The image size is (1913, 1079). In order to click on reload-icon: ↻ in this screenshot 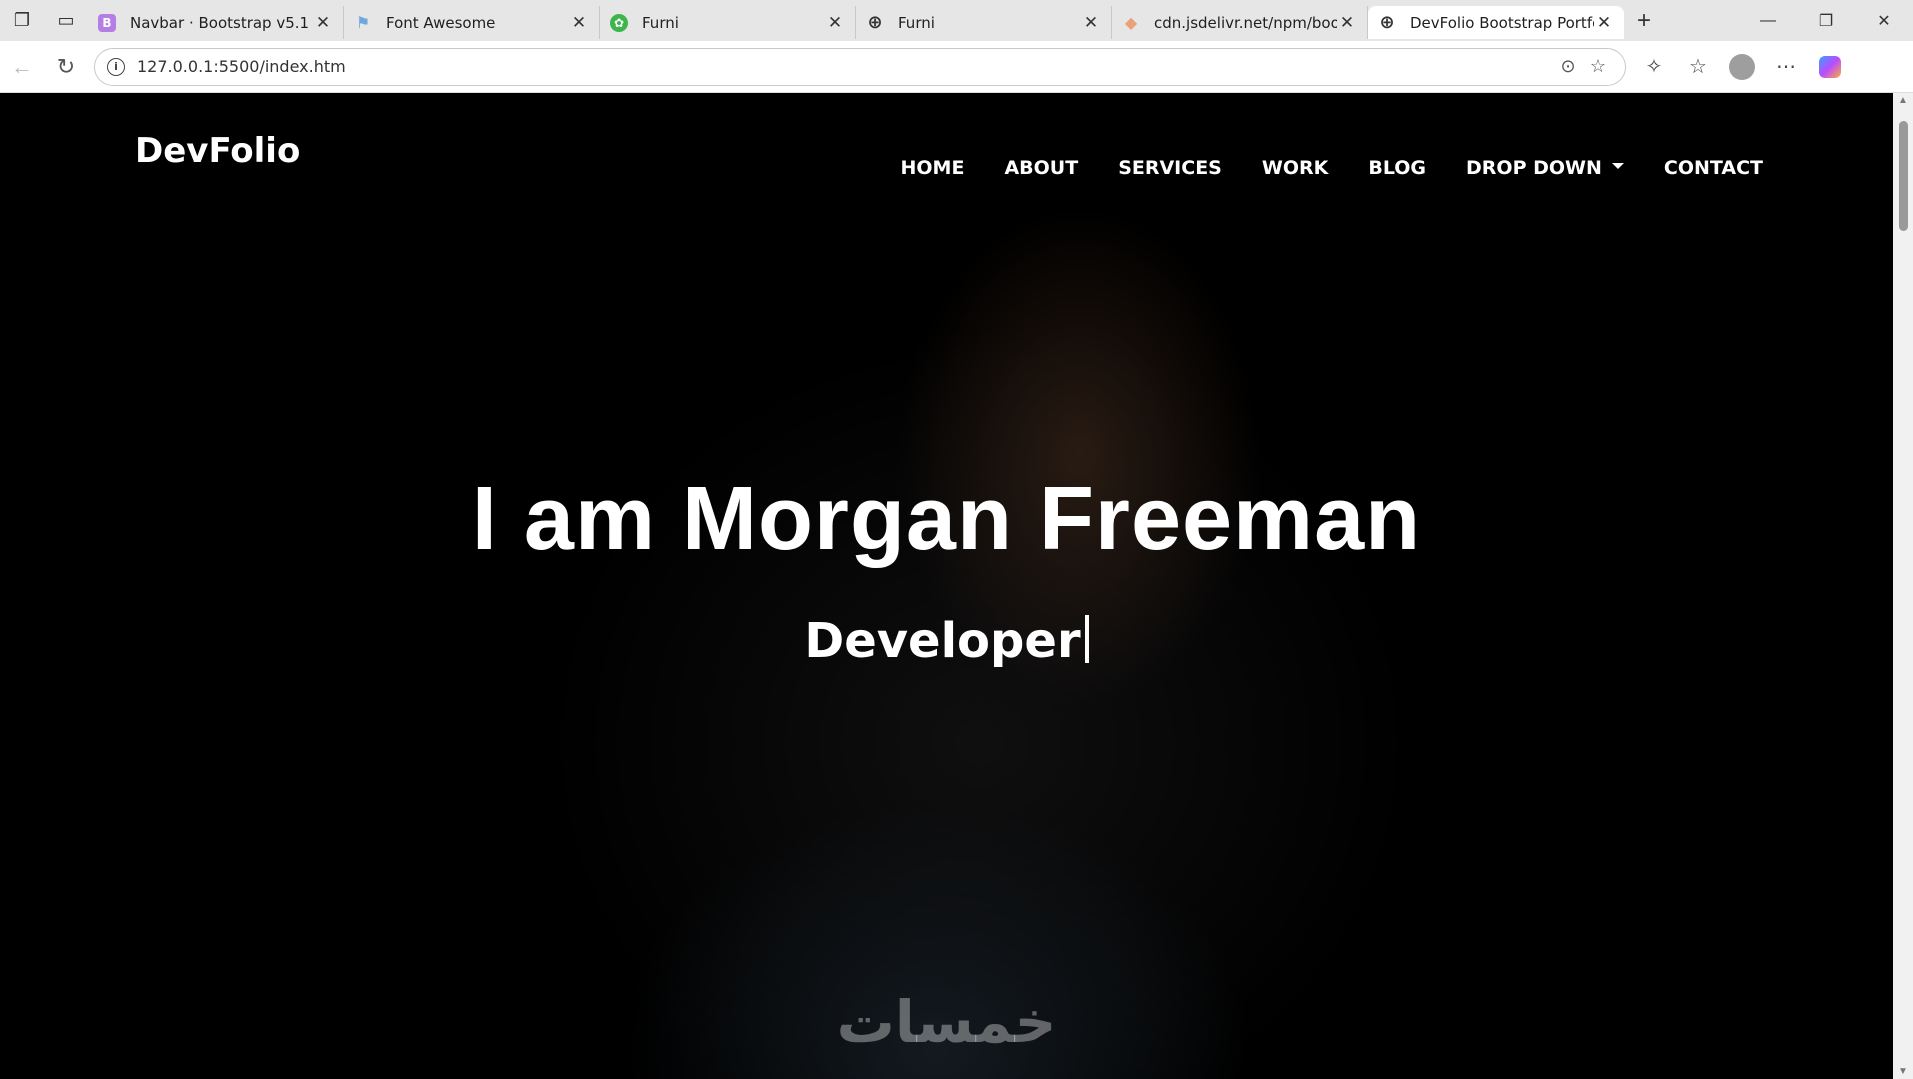, I will do `click(66, 67)`.